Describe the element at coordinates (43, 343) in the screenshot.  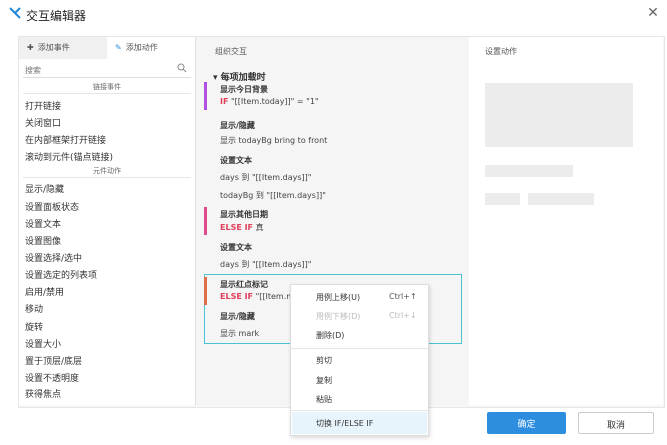
I see `action-item: 设置大小` at that location.